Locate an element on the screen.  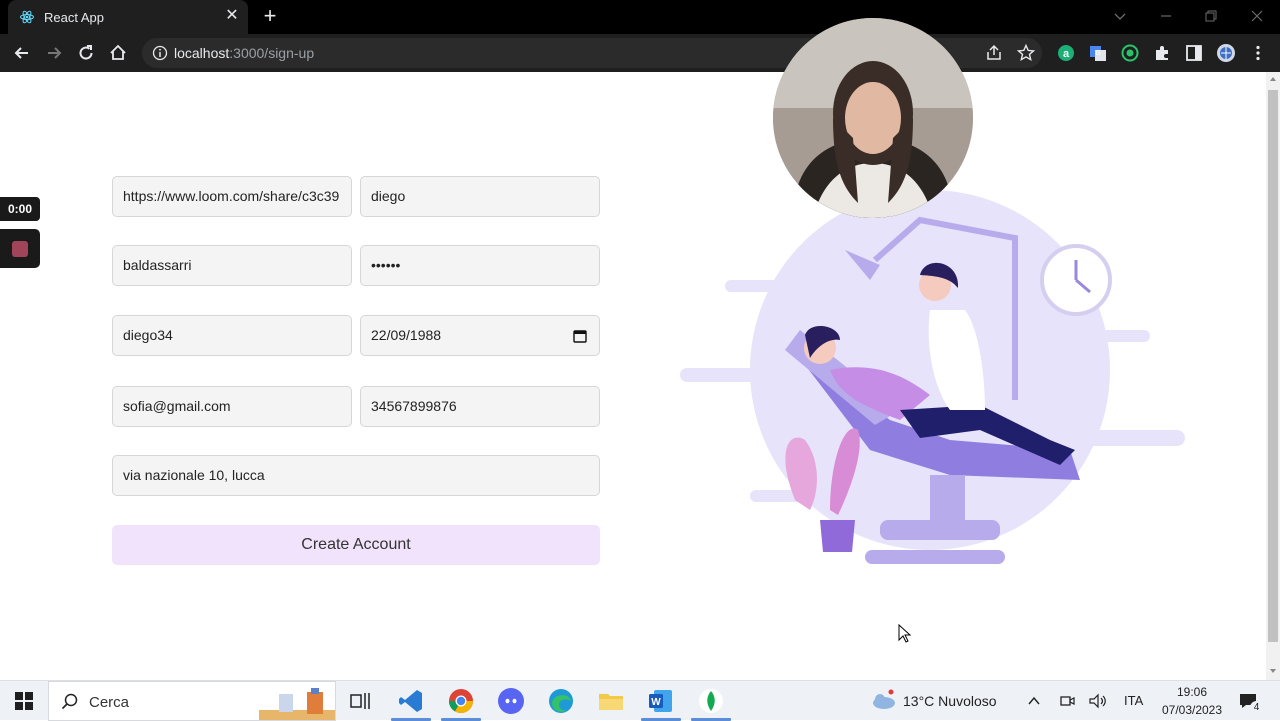
site-info-icon is located at coordinates (160, 53).